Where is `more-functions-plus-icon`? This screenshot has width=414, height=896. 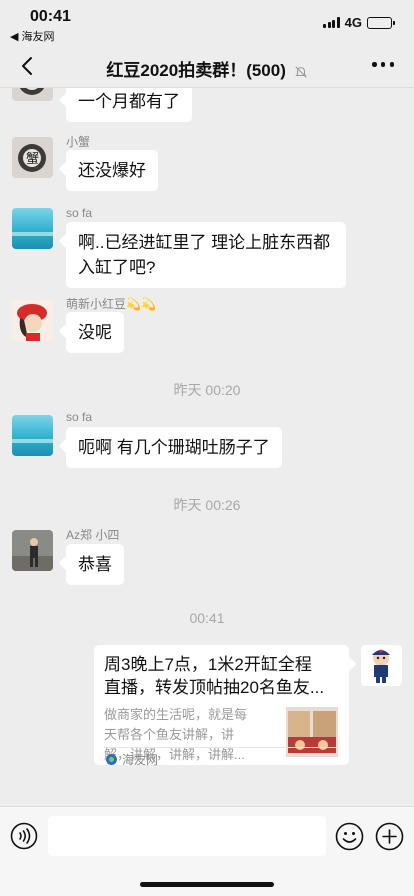 more-functions-plus-icon is located at coordinates (389, 836).